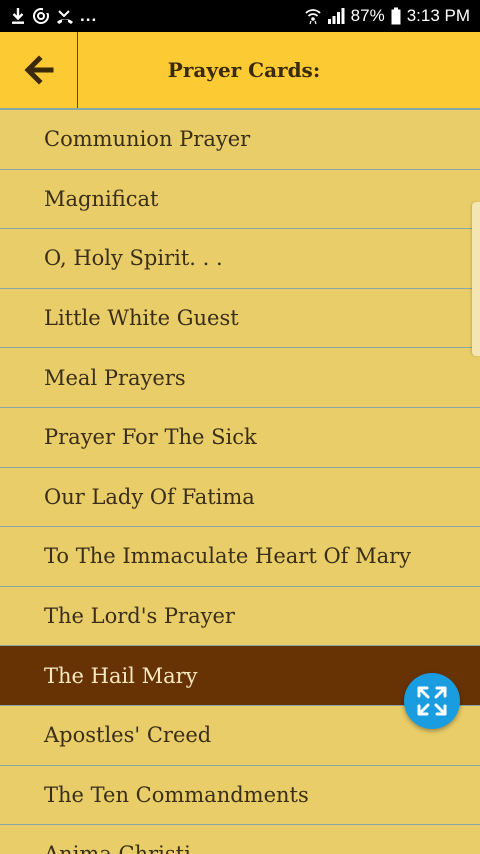  What do you see at coordinates (396, 16) in the screenshot?
I see `battery-icon` at bounding box center [396, 16].